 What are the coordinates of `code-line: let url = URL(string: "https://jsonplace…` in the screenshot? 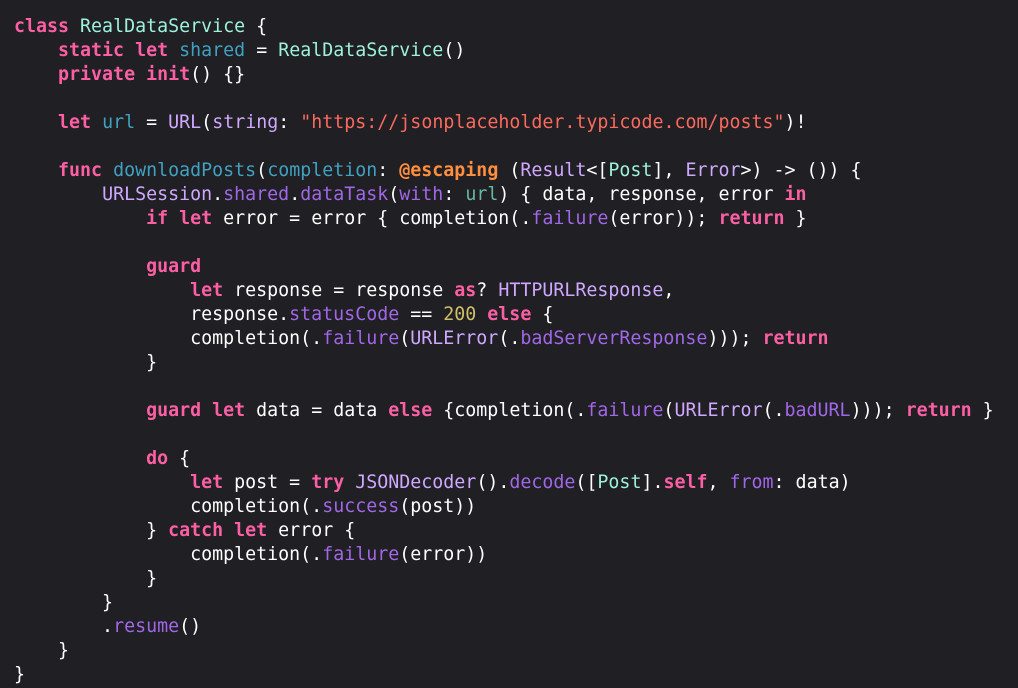 It's located at (516, 123).